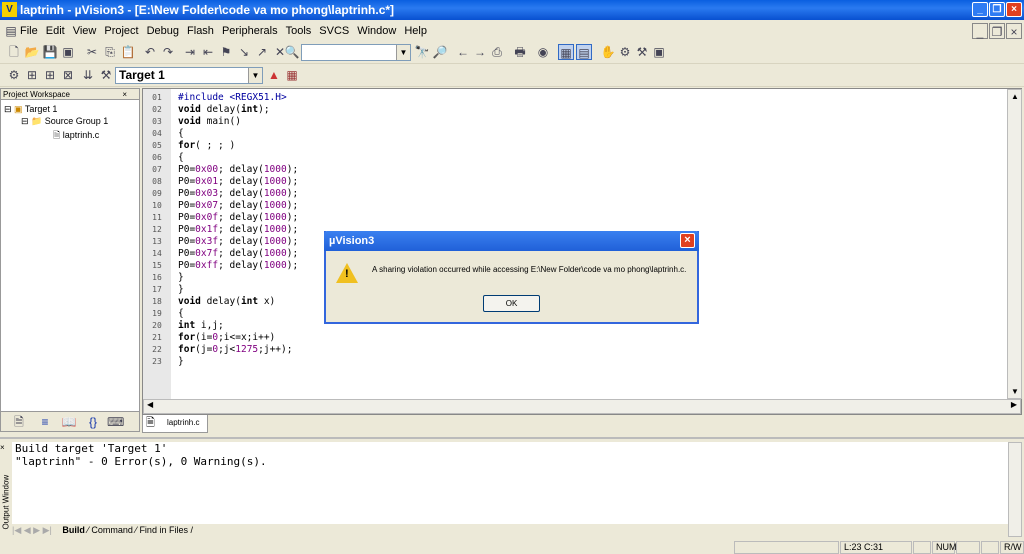 The image size is (1024, 554). Describe the element at coordinates (520, 52) in the screenshot. I see `print-icon: 🖶` at that location.